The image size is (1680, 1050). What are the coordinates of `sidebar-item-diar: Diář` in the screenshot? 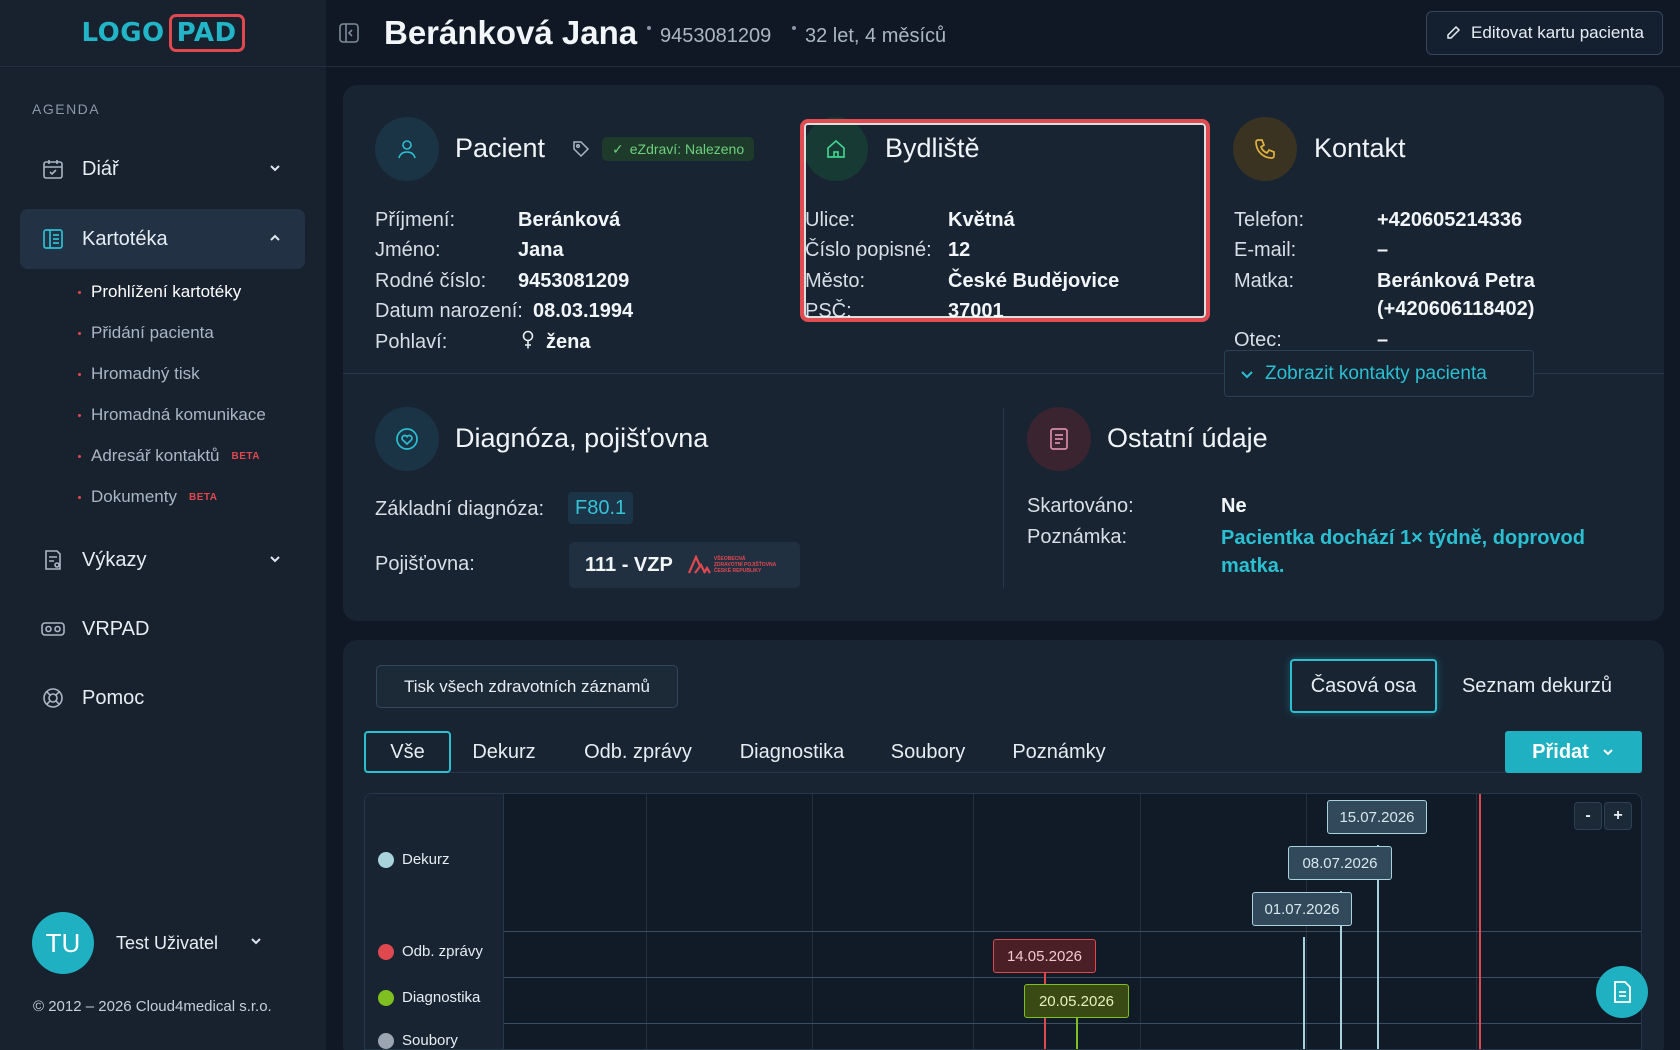 It's located at (162, 169).